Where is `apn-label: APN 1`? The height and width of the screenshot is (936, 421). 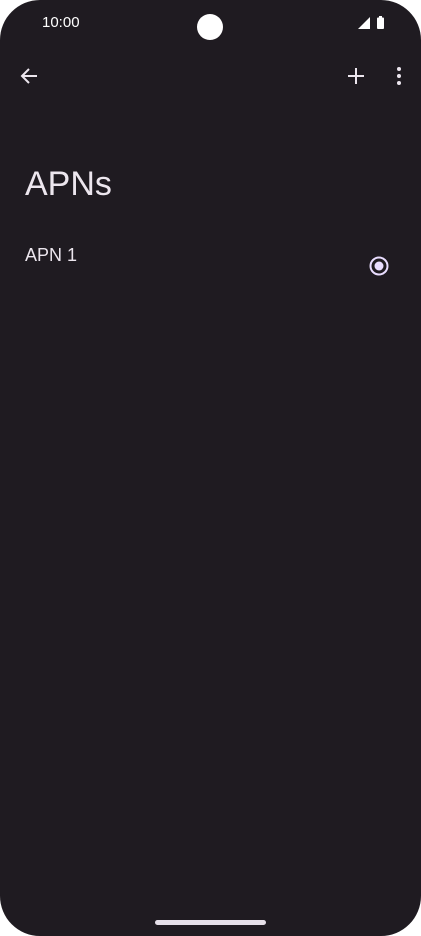
apn-label: APN 1 is located at coordinates (51, 255).